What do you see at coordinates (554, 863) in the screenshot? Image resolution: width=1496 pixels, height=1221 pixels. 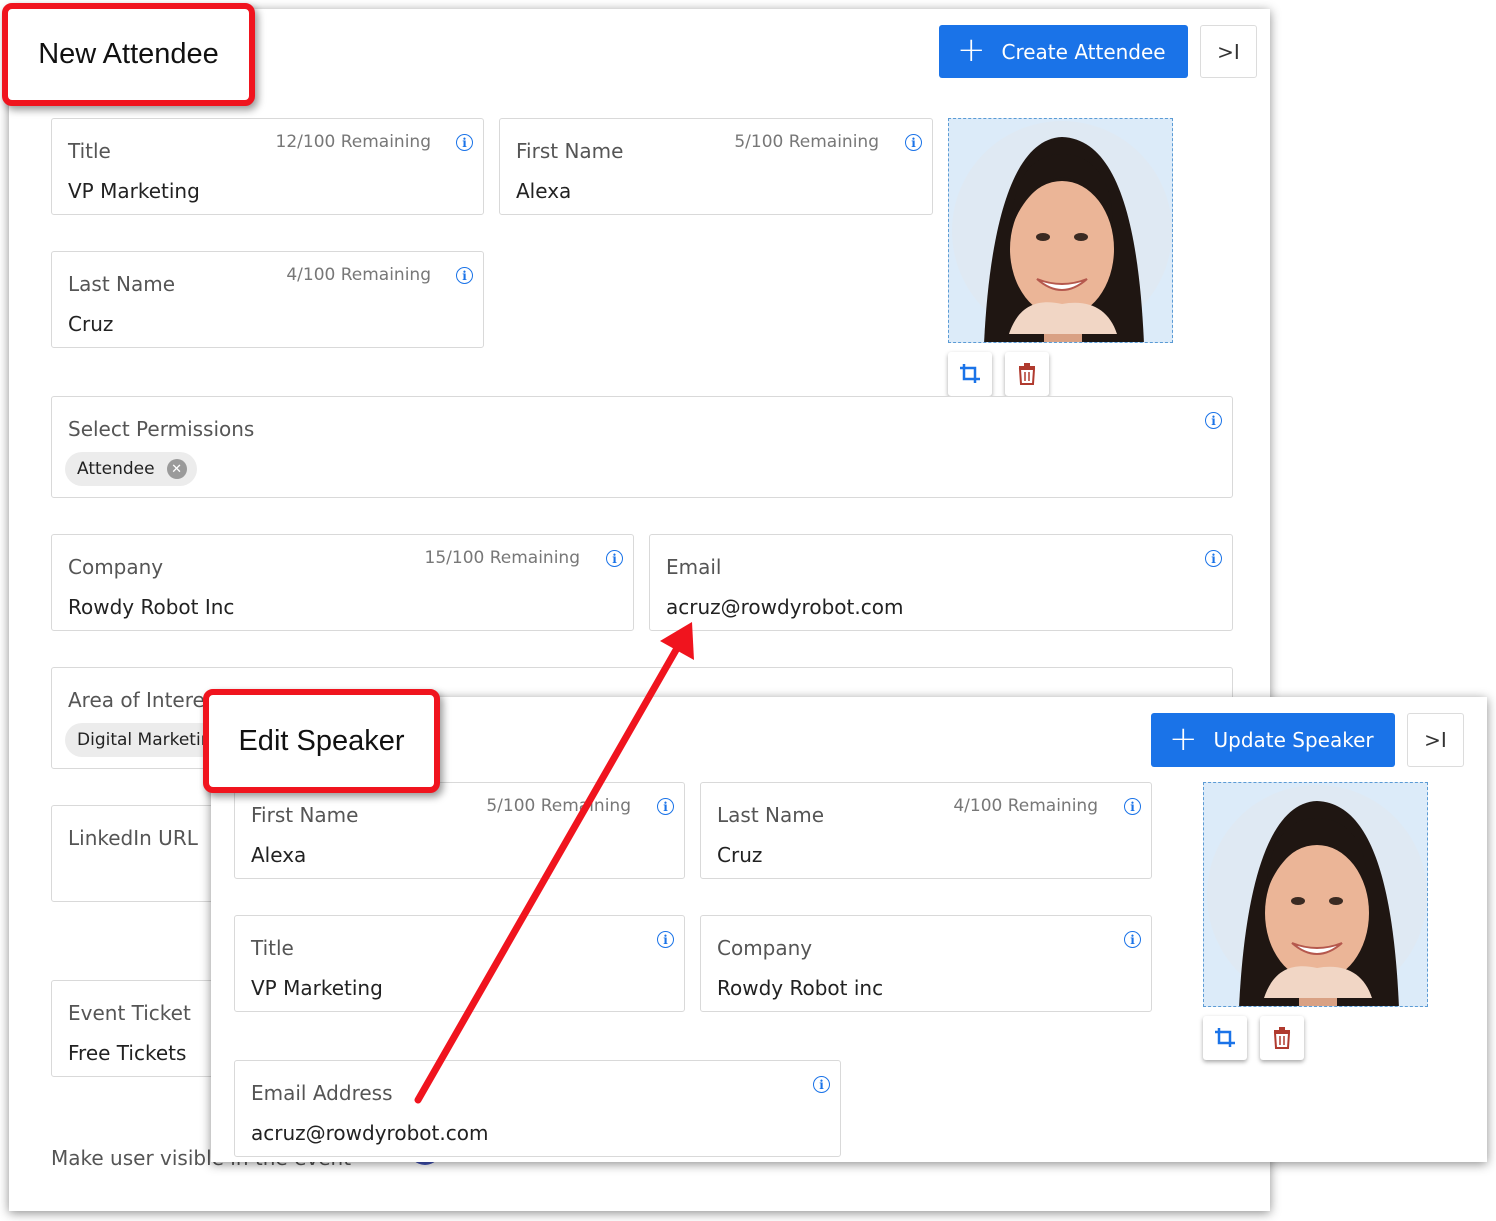 I see `arrow-annotation` at bounding box center [554, 863].